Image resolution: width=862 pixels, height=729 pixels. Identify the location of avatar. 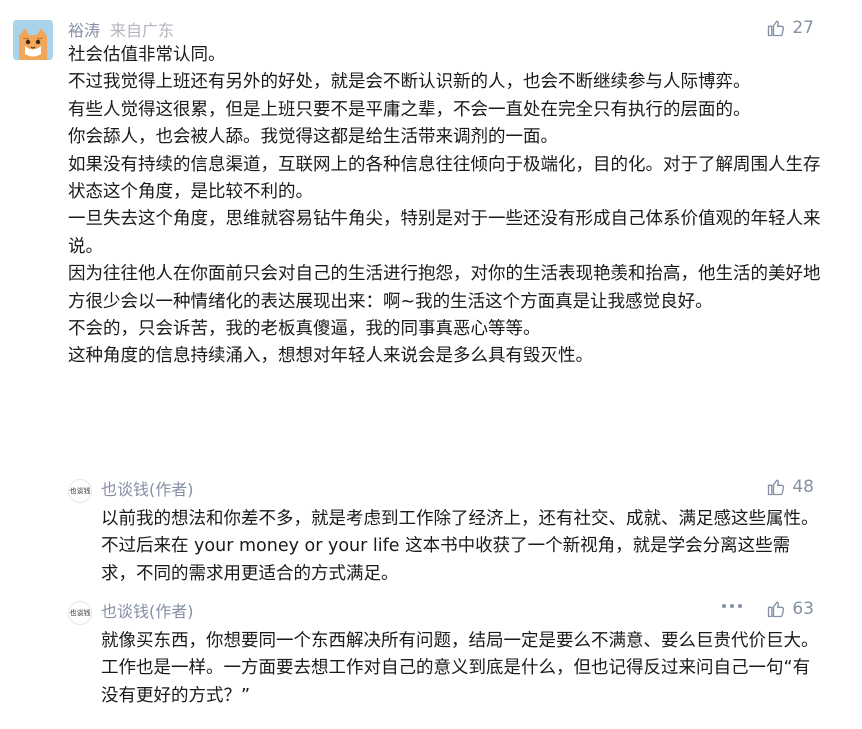
(33, 40).